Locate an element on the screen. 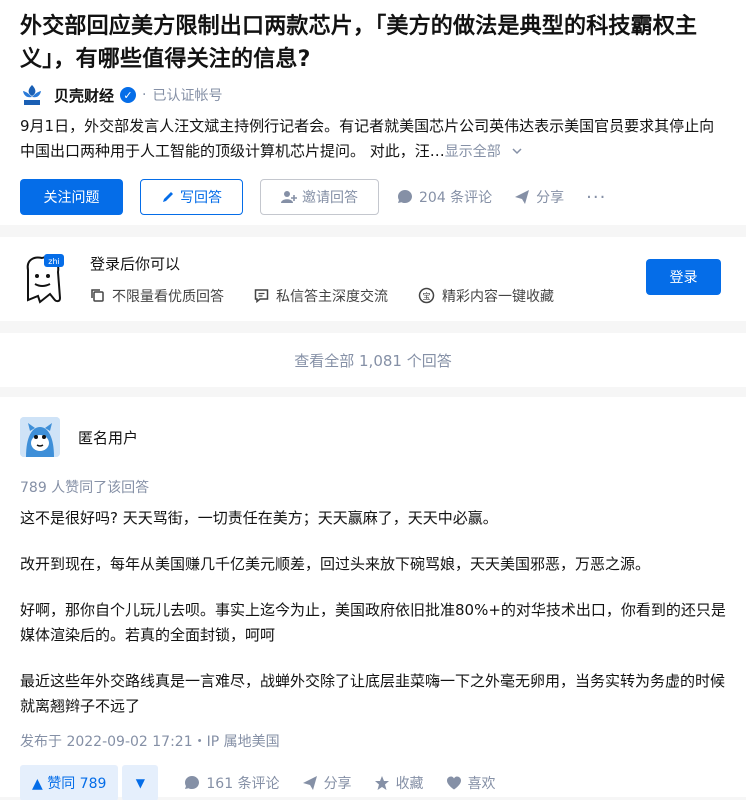  answer-paragraph: 这不是很好吗? 天天骂街，一切责任在美方；天天赢麻了，天天中必赢。 is located at coordinates (259, 518).